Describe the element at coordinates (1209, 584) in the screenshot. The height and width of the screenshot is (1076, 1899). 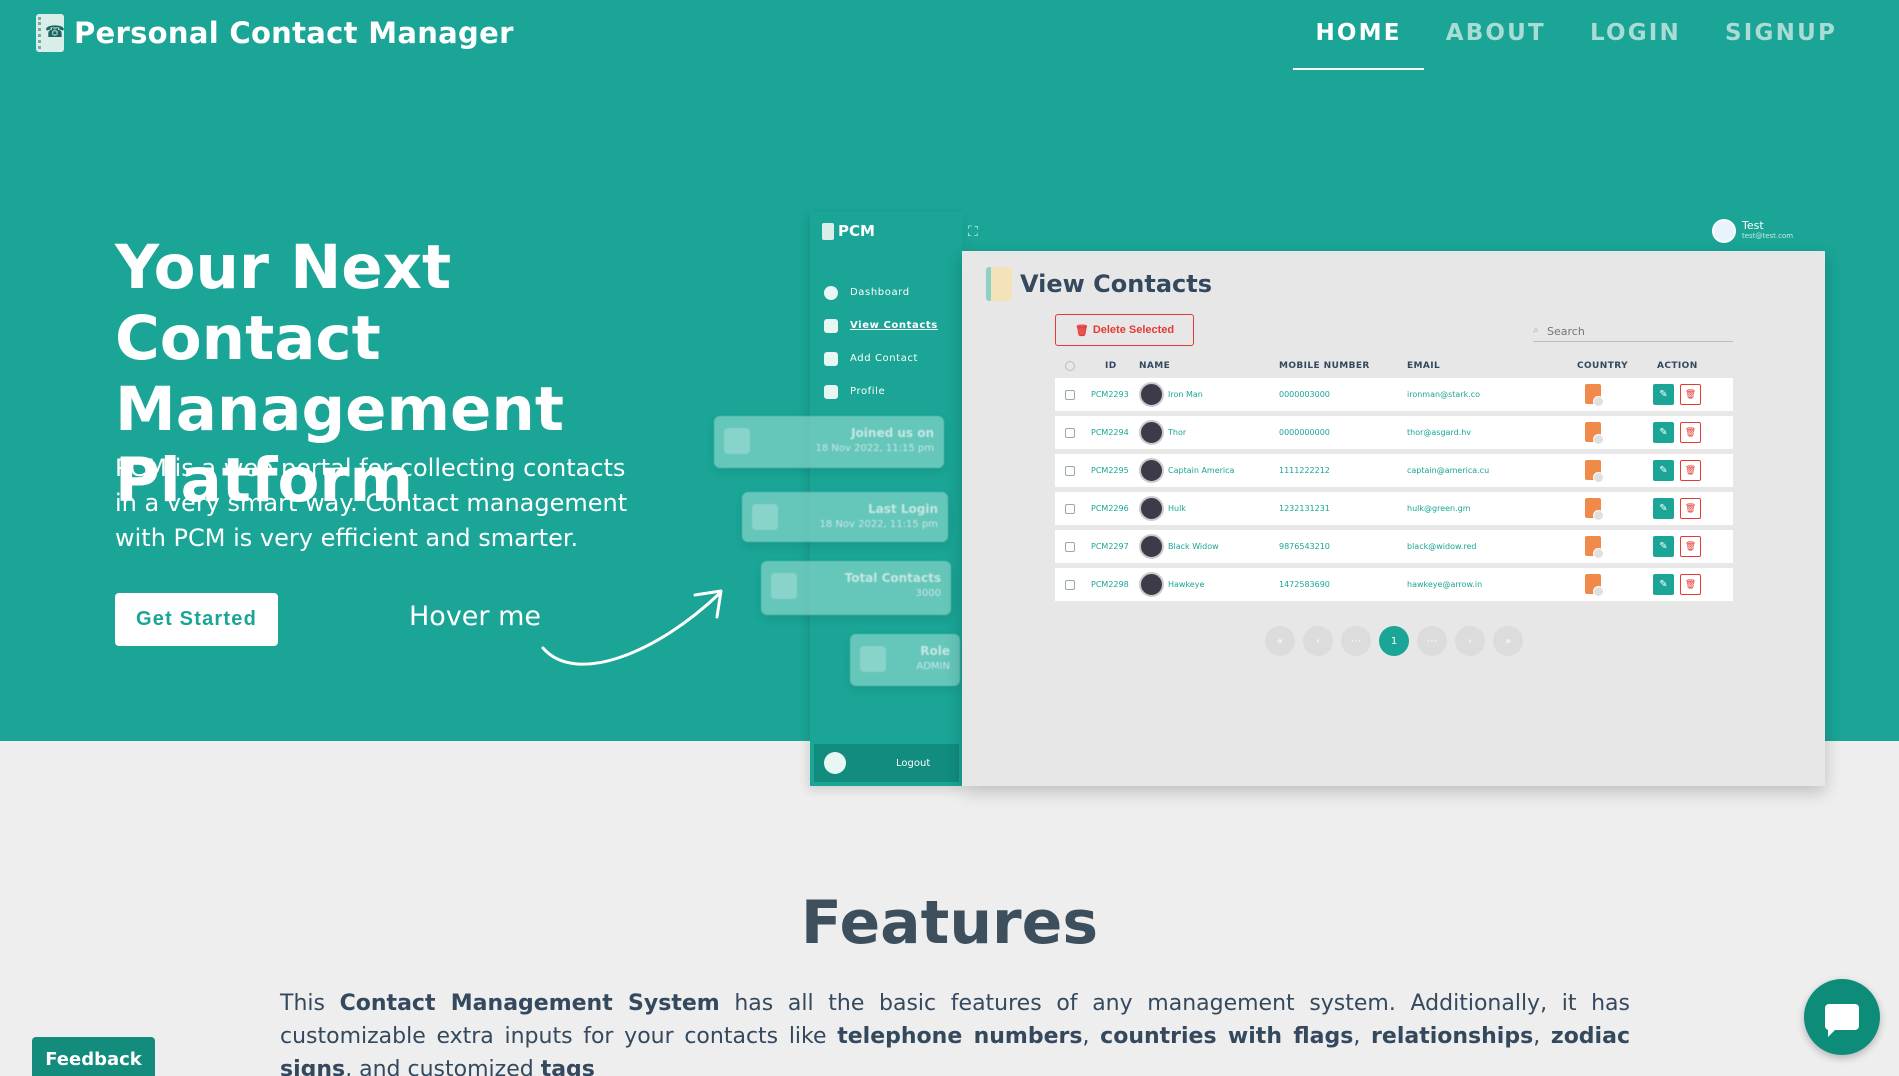
I see `contact-name-cell: Hawkeye` at that location.